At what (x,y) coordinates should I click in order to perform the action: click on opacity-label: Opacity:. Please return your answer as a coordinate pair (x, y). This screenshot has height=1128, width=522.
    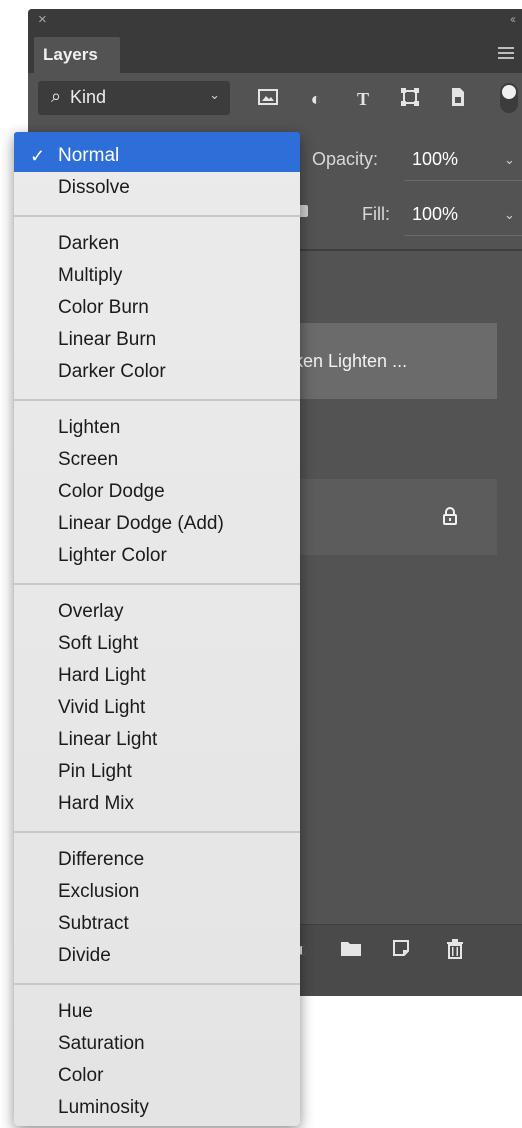
    Looking at the image, I should click on (345, 159).